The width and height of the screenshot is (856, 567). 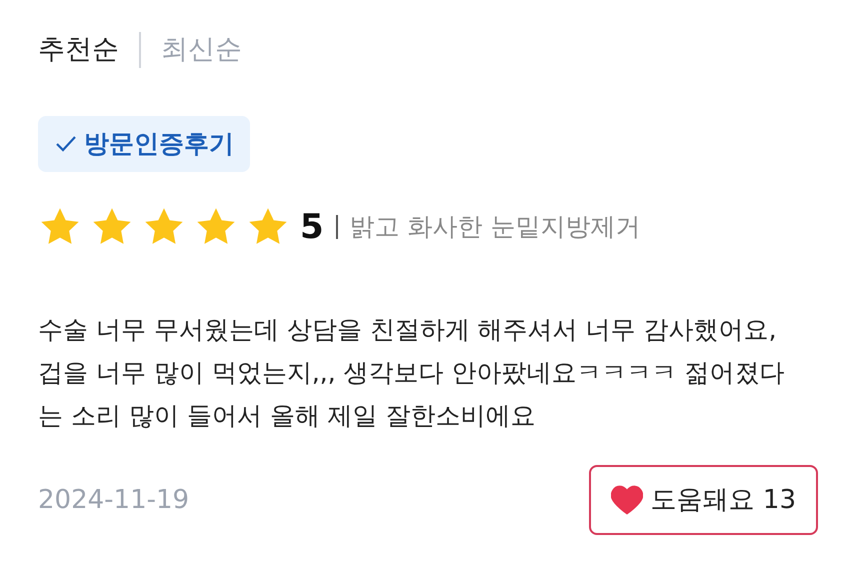 I want to click on badge-label: 방문인증후기, so click(x=159, y=144).